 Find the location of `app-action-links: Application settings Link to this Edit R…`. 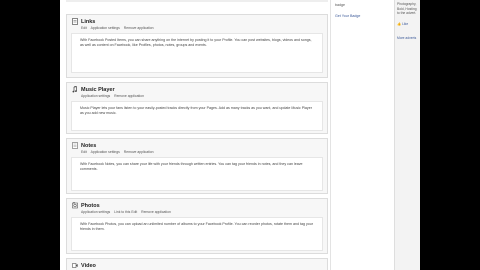

app-action-links: Application settings Link to this Edit R… is located at coordinates (197, 212).